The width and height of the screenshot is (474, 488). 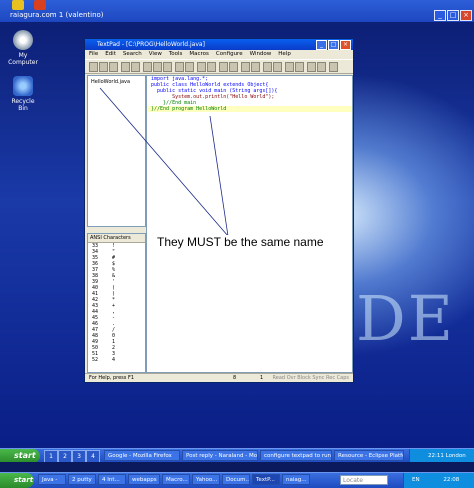 What do you see at coordinates (237, 11) in the screenshot?
I see `remote-session-titlebar: raiagura.com 1 (valentino) _ □ ×` at bounding box center [237, 11].